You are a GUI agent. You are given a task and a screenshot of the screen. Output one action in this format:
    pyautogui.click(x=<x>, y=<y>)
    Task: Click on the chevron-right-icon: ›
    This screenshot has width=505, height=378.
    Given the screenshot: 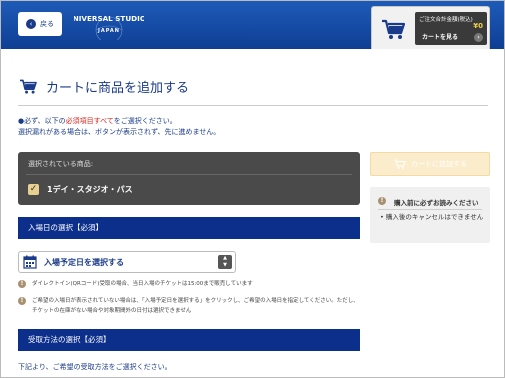 What is the action you would take?
    pyautogui.click(x=478, y=37)
    